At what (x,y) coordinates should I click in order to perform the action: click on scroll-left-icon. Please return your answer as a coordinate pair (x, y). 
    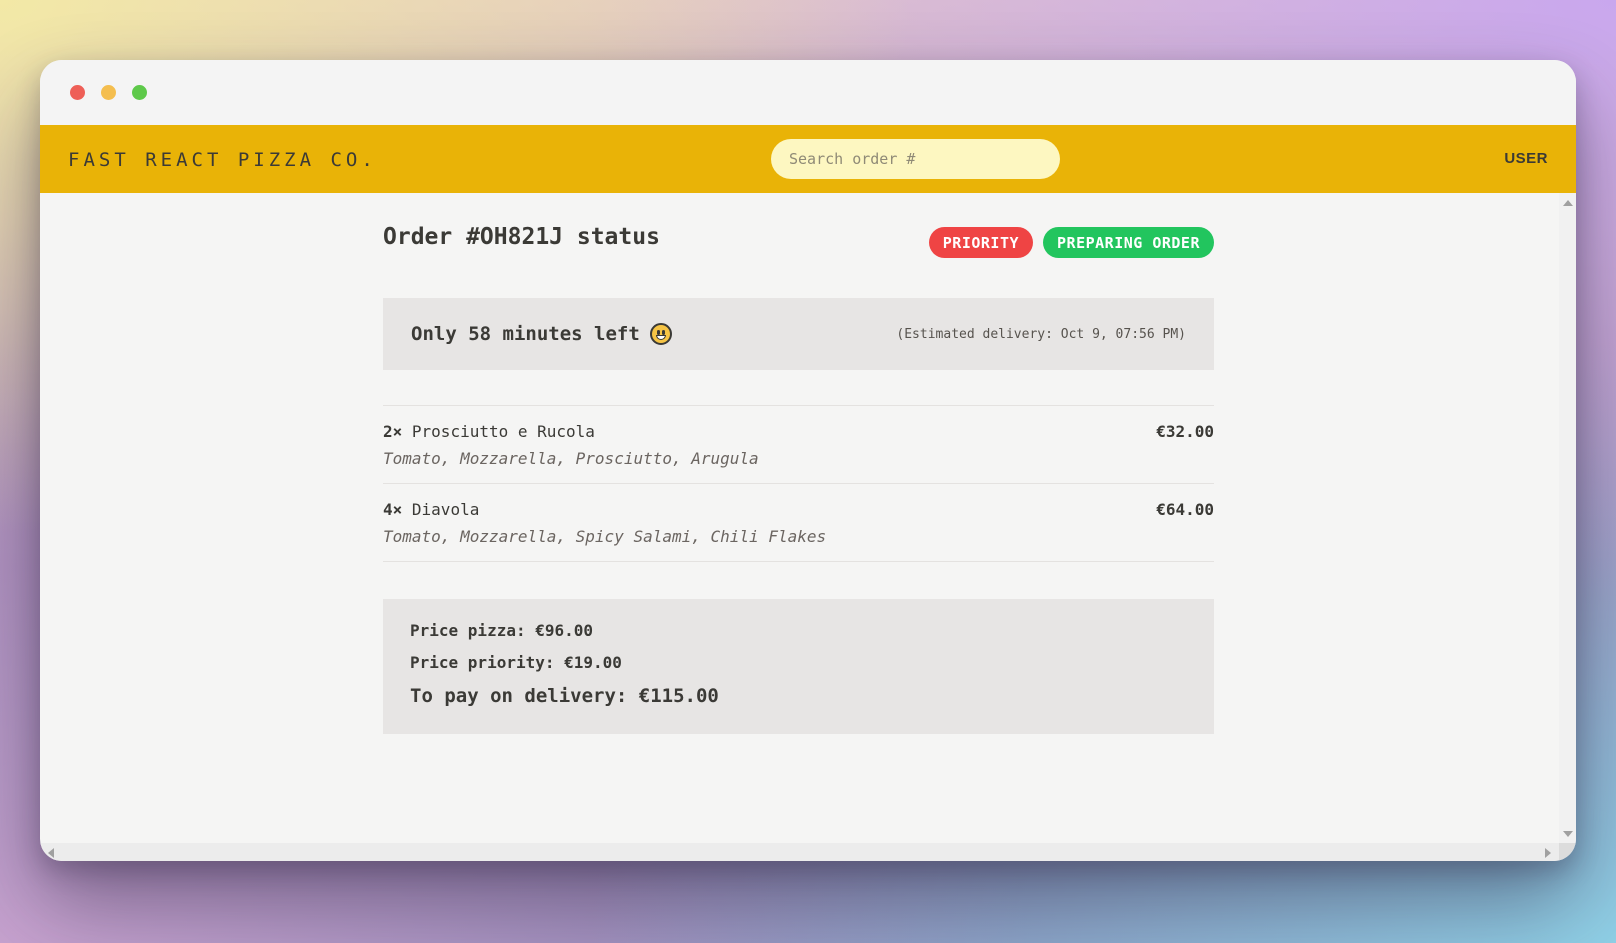
    Looking at the image, I should click on (51, 853).